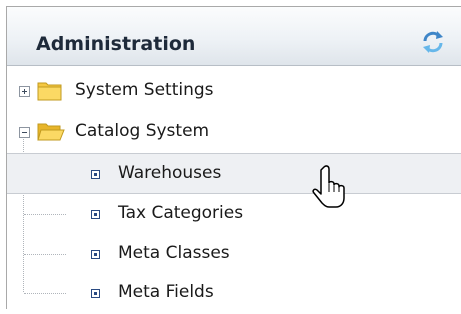 Image resolution: width=461 pixels, height=314 pixels. Describe the element at coordinates (51, 132) in the screenshot. I see `folder-open-icon` at that location.